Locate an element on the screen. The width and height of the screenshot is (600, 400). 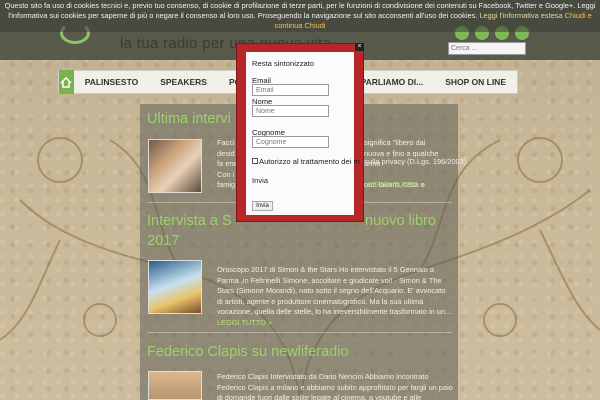
consent-label: Autorizzo al trattamento dei m is located at coordinates (309, 161).